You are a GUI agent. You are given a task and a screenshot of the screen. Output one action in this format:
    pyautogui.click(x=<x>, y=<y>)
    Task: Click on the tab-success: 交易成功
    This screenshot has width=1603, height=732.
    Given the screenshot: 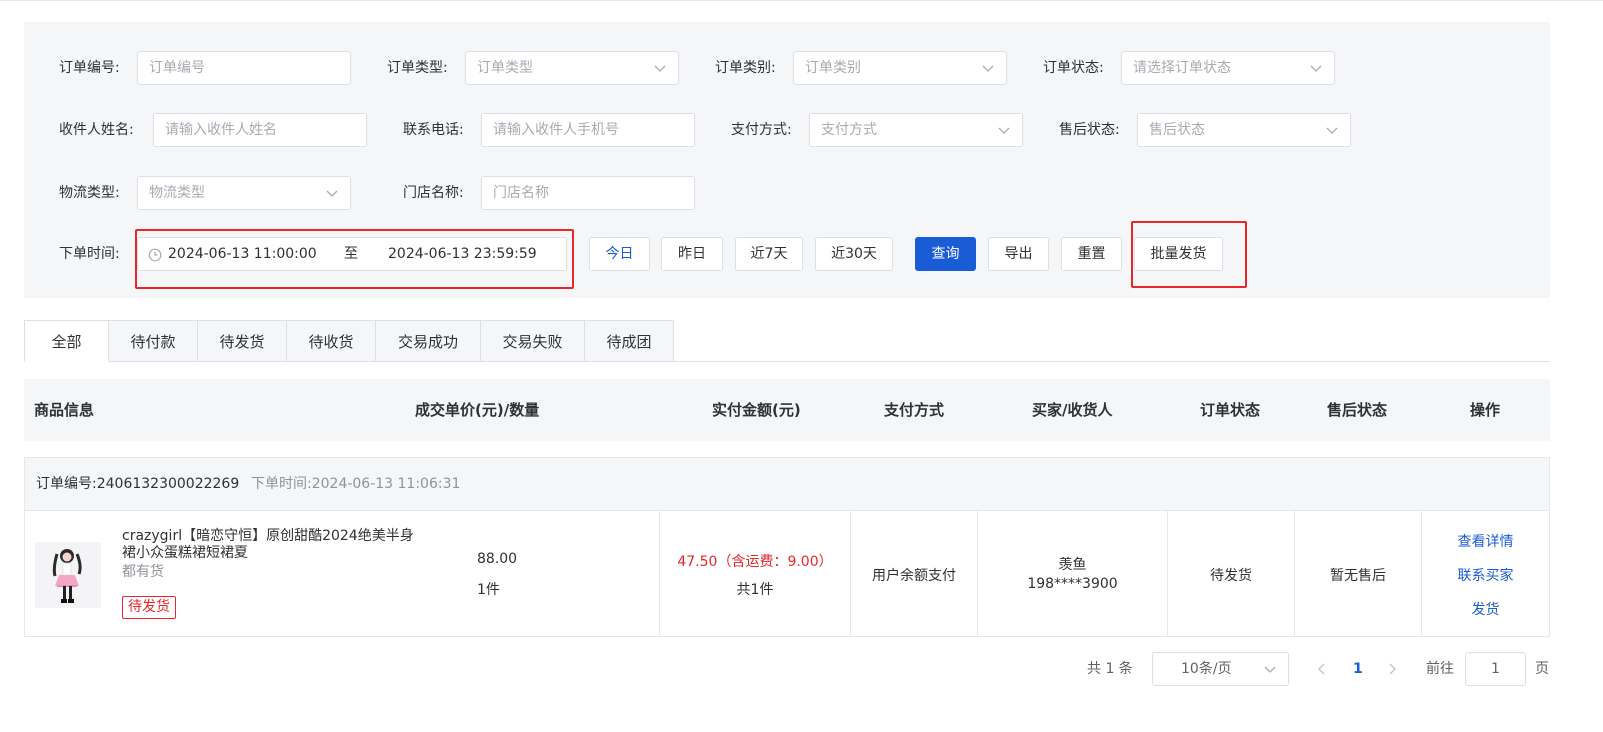 What is the action you would take?
    pyautogui.click(x=428, y=341)
    